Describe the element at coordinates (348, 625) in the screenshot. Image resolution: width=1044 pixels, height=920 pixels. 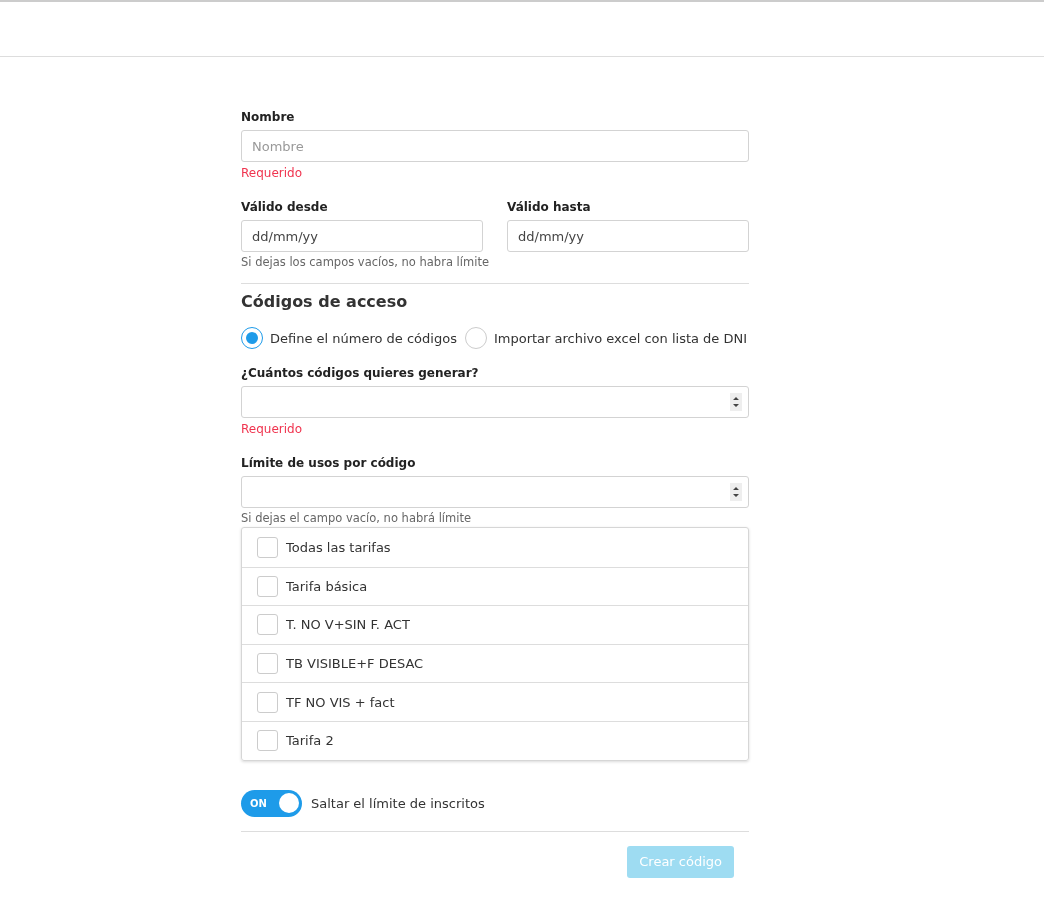
I see `rate-label: T. NO V+SIN F. ACT` at that location.